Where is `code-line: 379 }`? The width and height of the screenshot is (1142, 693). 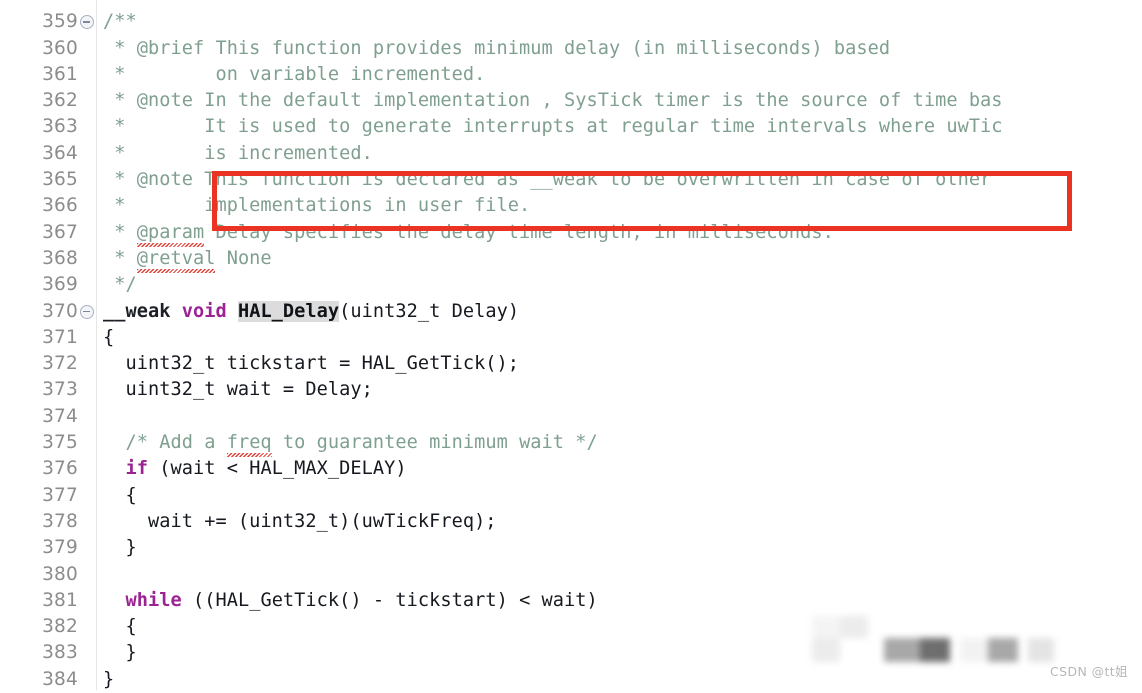 code-line: 379 } is located at coordinates (571, 548).